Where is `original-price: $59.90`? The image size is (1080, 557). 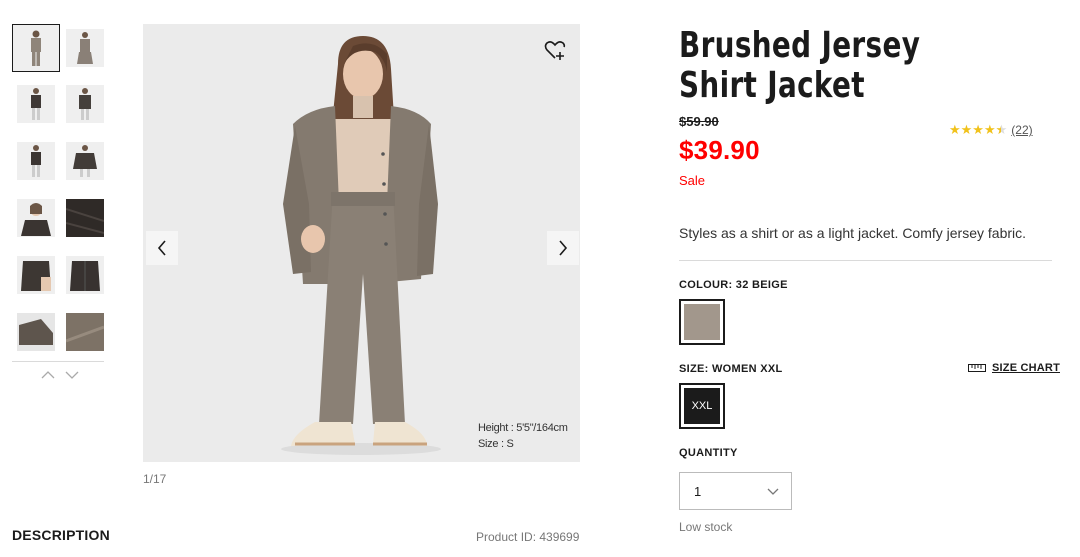 original-price: $59.90 is located at coordinates (699, 121).